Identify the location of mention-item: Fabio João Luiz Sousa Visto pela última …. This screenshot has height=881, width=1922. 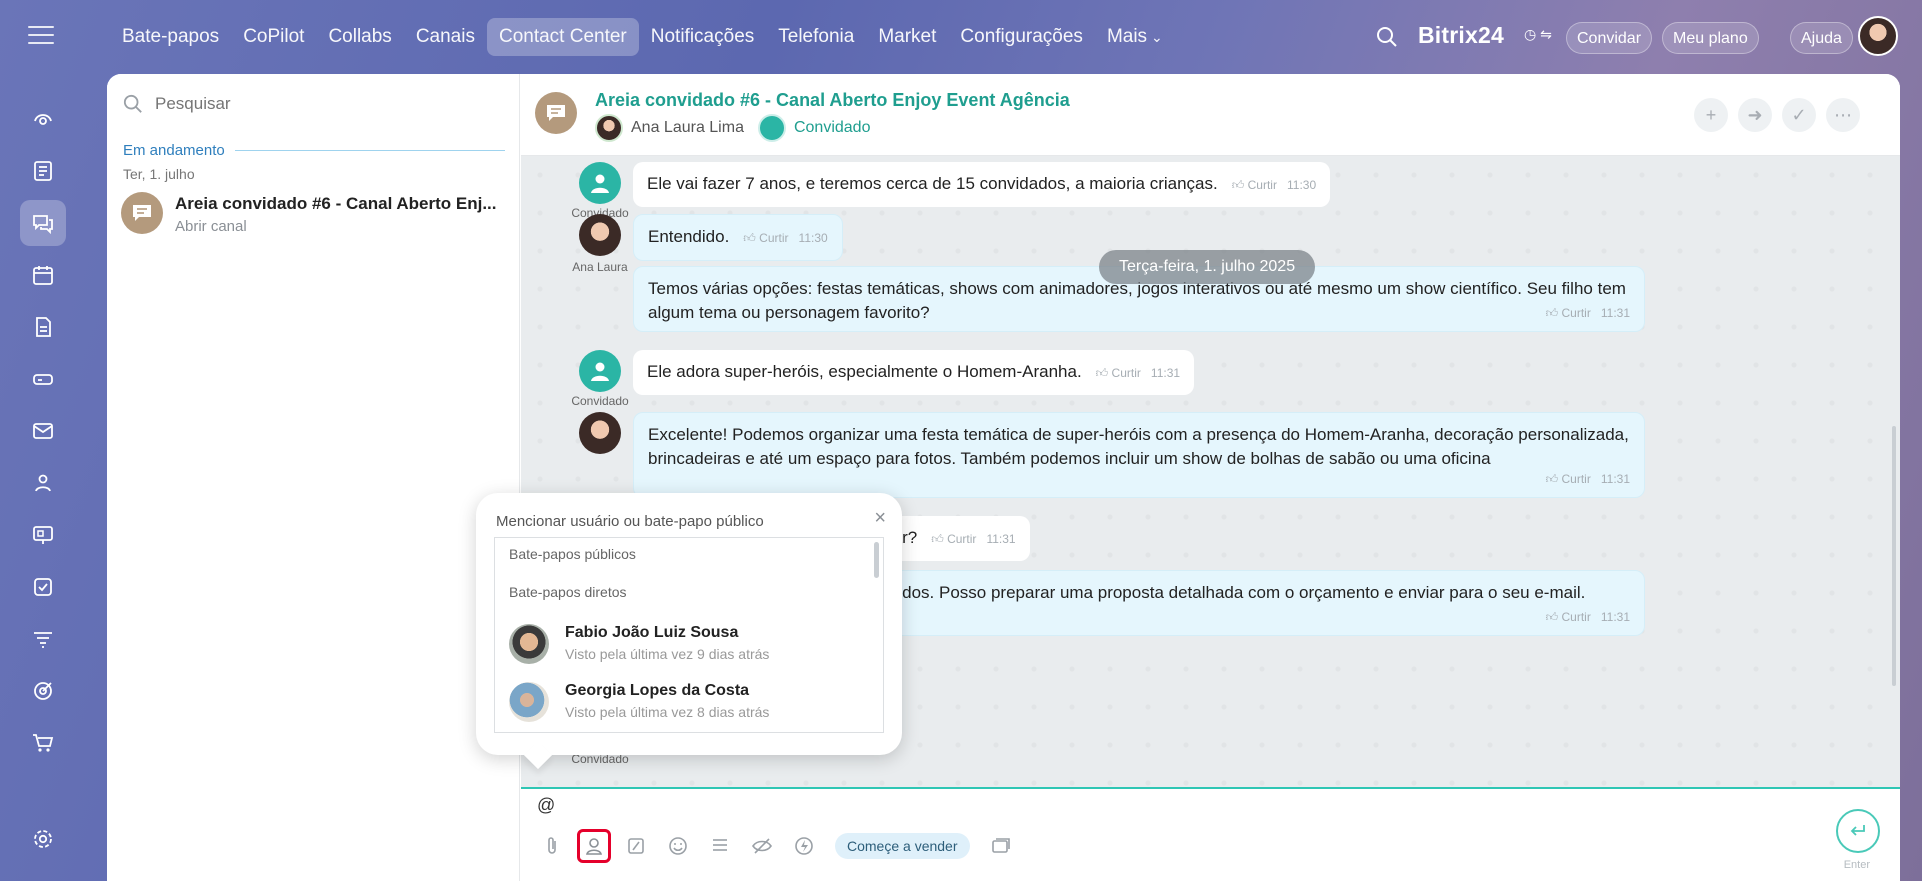
(685, 643).